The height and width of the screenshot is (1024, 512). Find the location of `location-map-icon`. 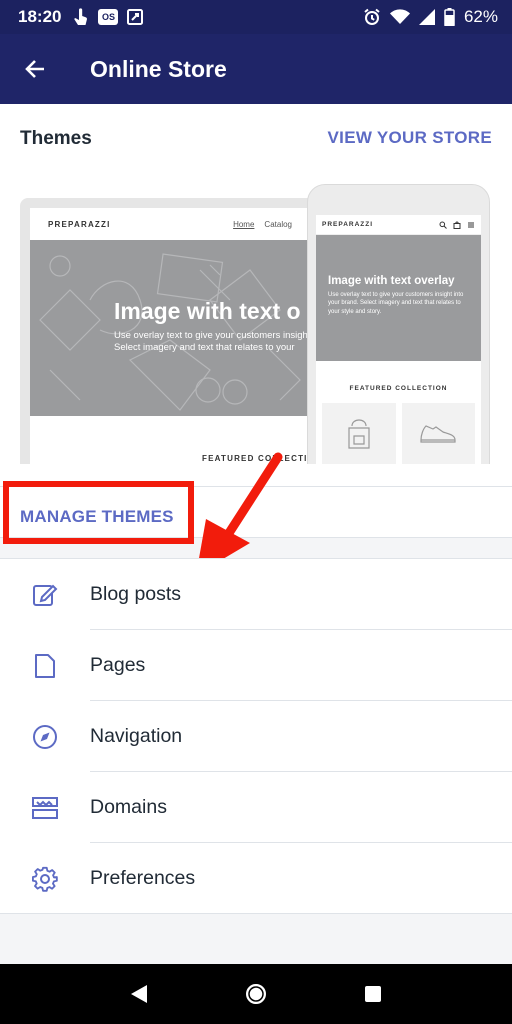

location-map-icon is located at coordinates (135, 17).